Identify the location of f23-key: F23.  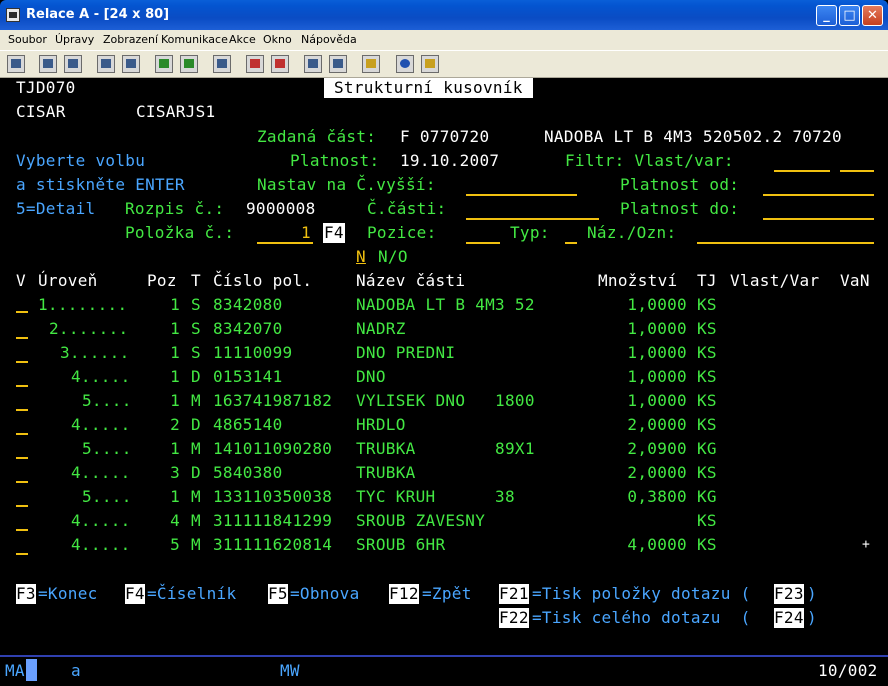
(789, 594).